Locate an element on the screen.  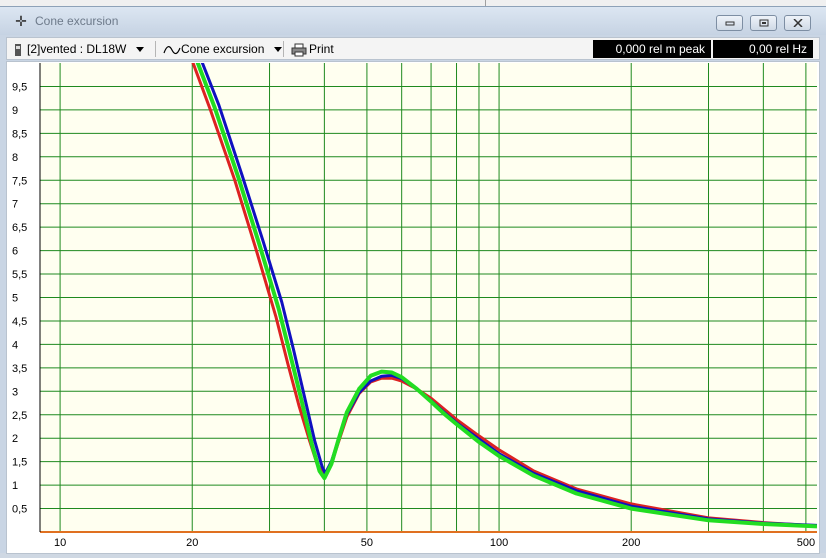
y-tick-label: 5,5 is located at coordinates (19, 275).